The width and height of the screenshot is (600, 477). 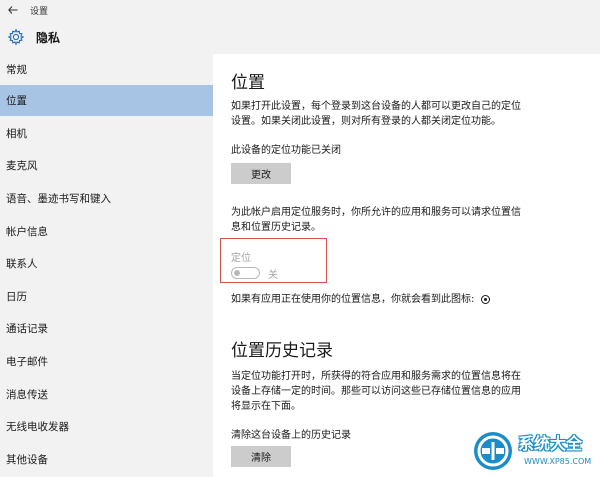 I want to click on location-toggle, so click(x=245, y=273).